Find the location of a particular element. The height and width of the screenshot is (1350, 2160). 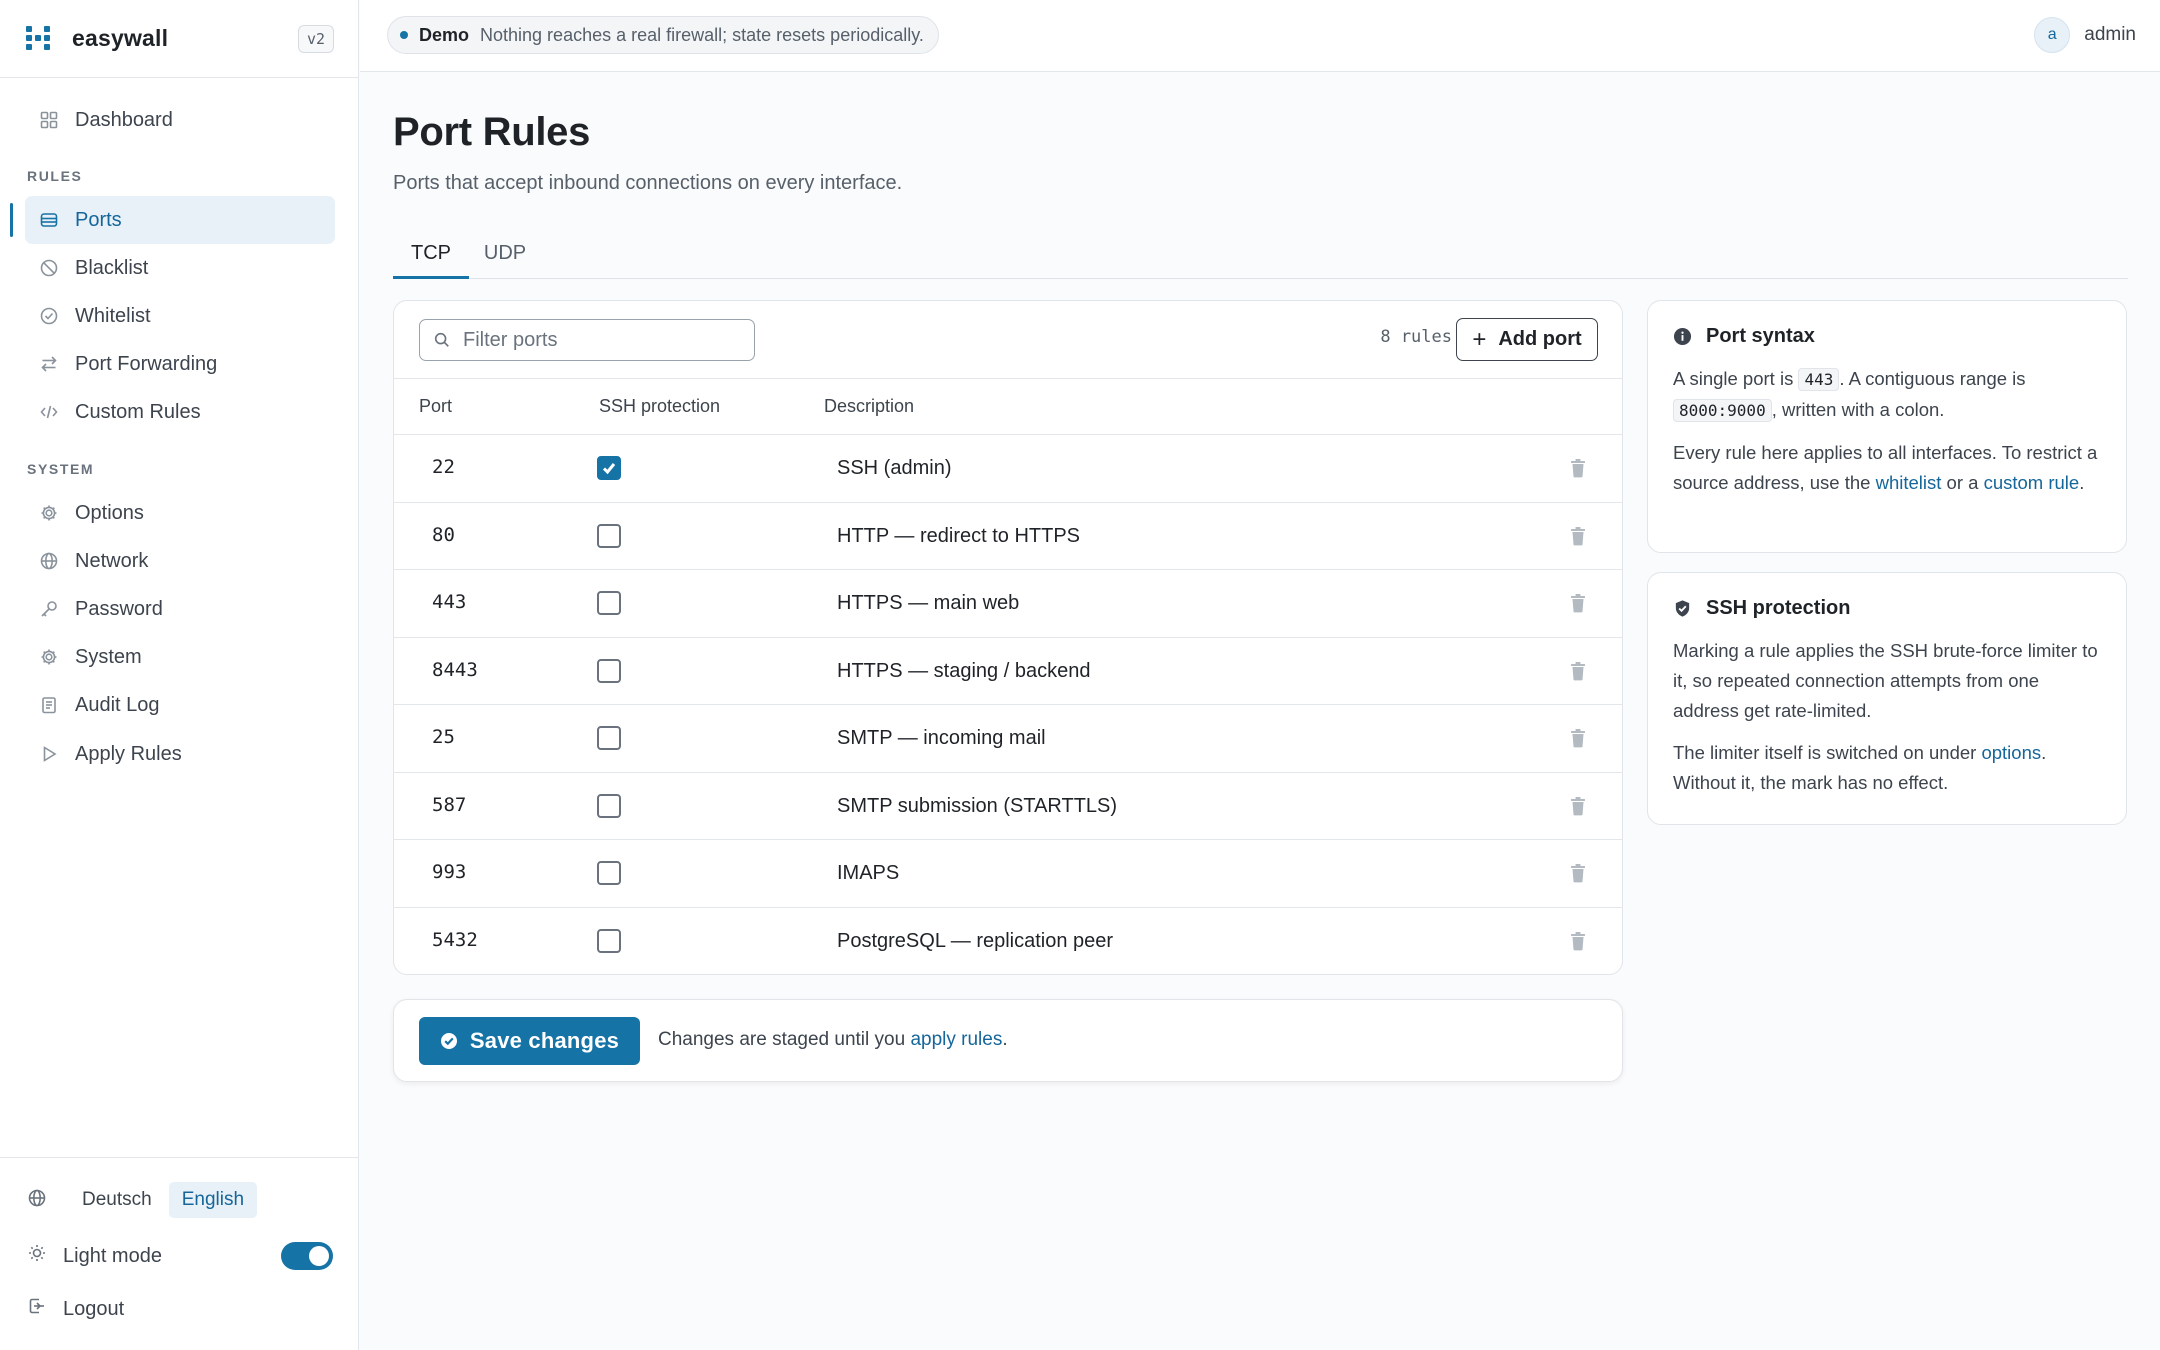

sidebar-item-apply-rules: Apply Rules is located at coordinates (180, 754).